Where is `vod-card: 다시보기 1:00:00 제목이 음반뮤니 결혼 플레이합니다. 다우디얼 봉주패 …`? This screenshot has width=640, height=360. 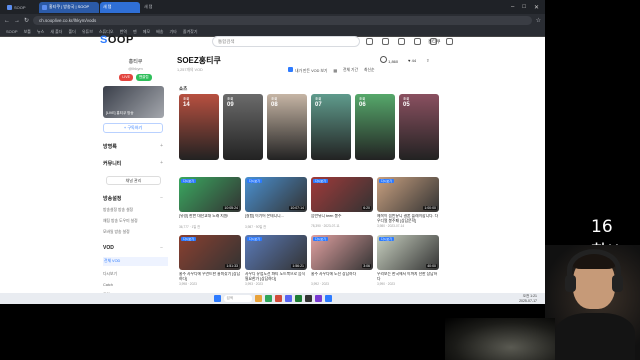
vod-card: 다시보기 1:00:00 제목이 음반뮤니 결혼 플레이합니다. 다우디얼 봉주패 … is located at coordinates (408, 203).